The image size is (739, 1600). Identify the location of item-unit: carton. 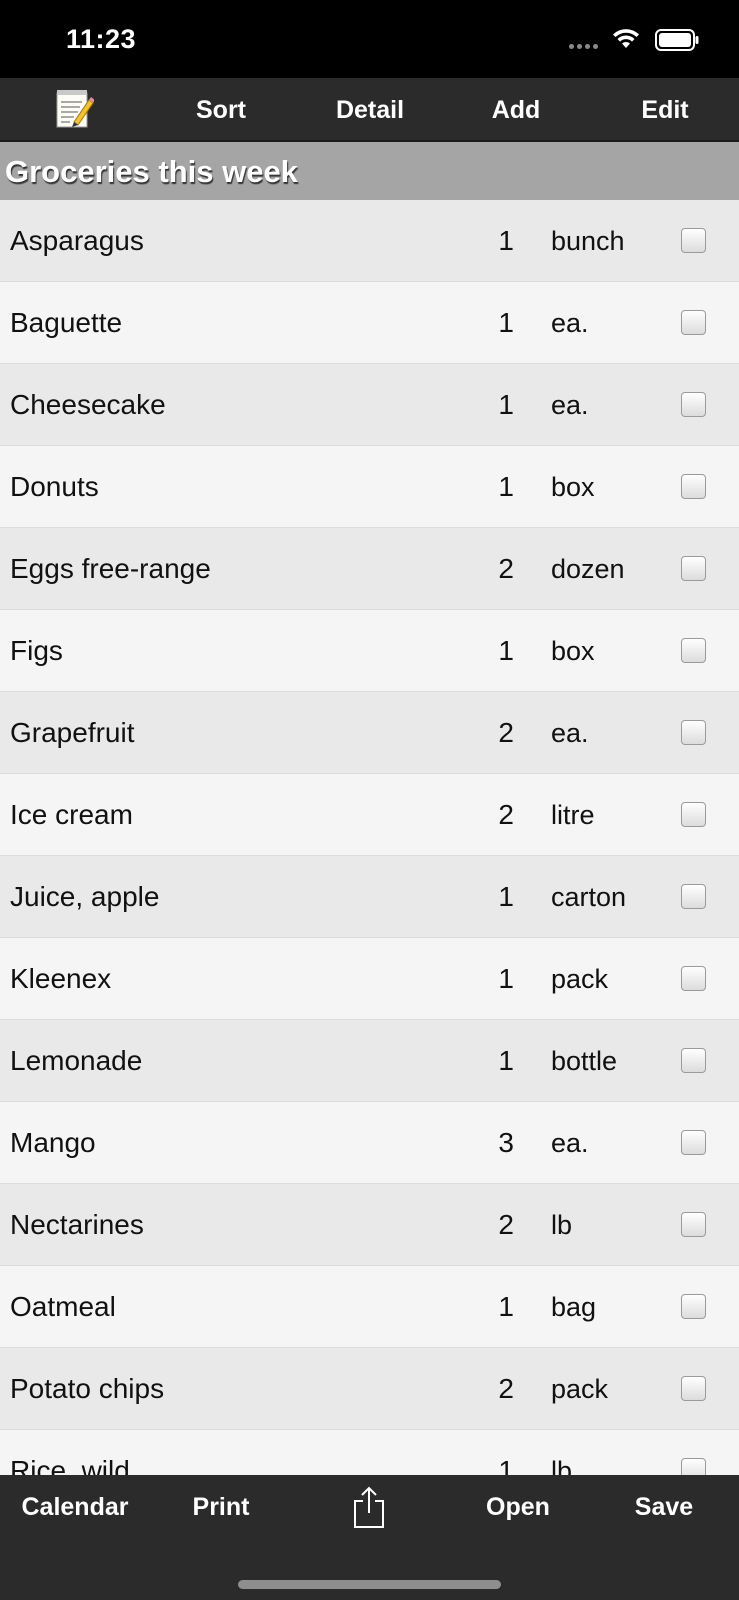
(589, 897).